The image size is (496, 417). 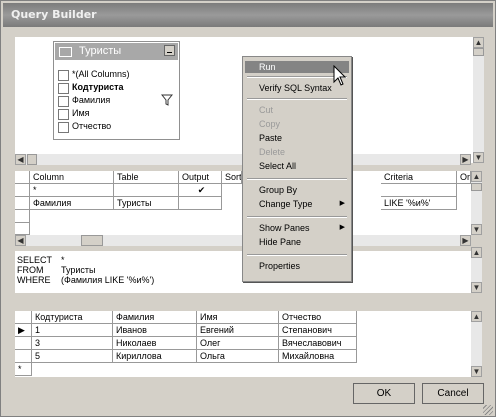 What do you see at coordinates (100, 51) in the screenshot?
I see `table-name: Туристы` at bounding box center [100, 51].